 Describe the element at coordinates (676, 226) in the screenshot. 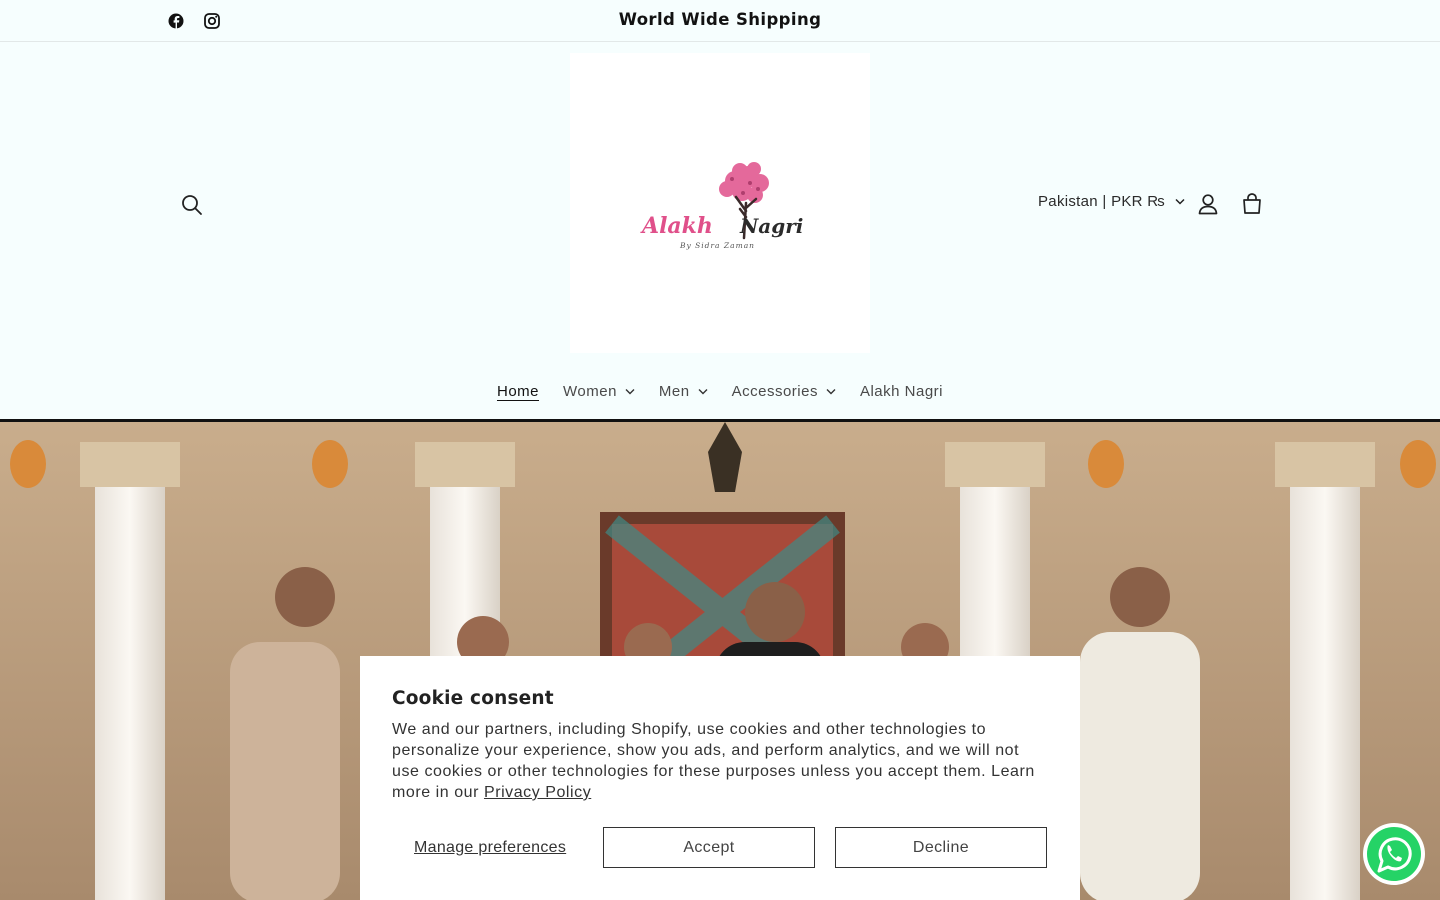

I see `logo-brand-left: Alakh` at that location.